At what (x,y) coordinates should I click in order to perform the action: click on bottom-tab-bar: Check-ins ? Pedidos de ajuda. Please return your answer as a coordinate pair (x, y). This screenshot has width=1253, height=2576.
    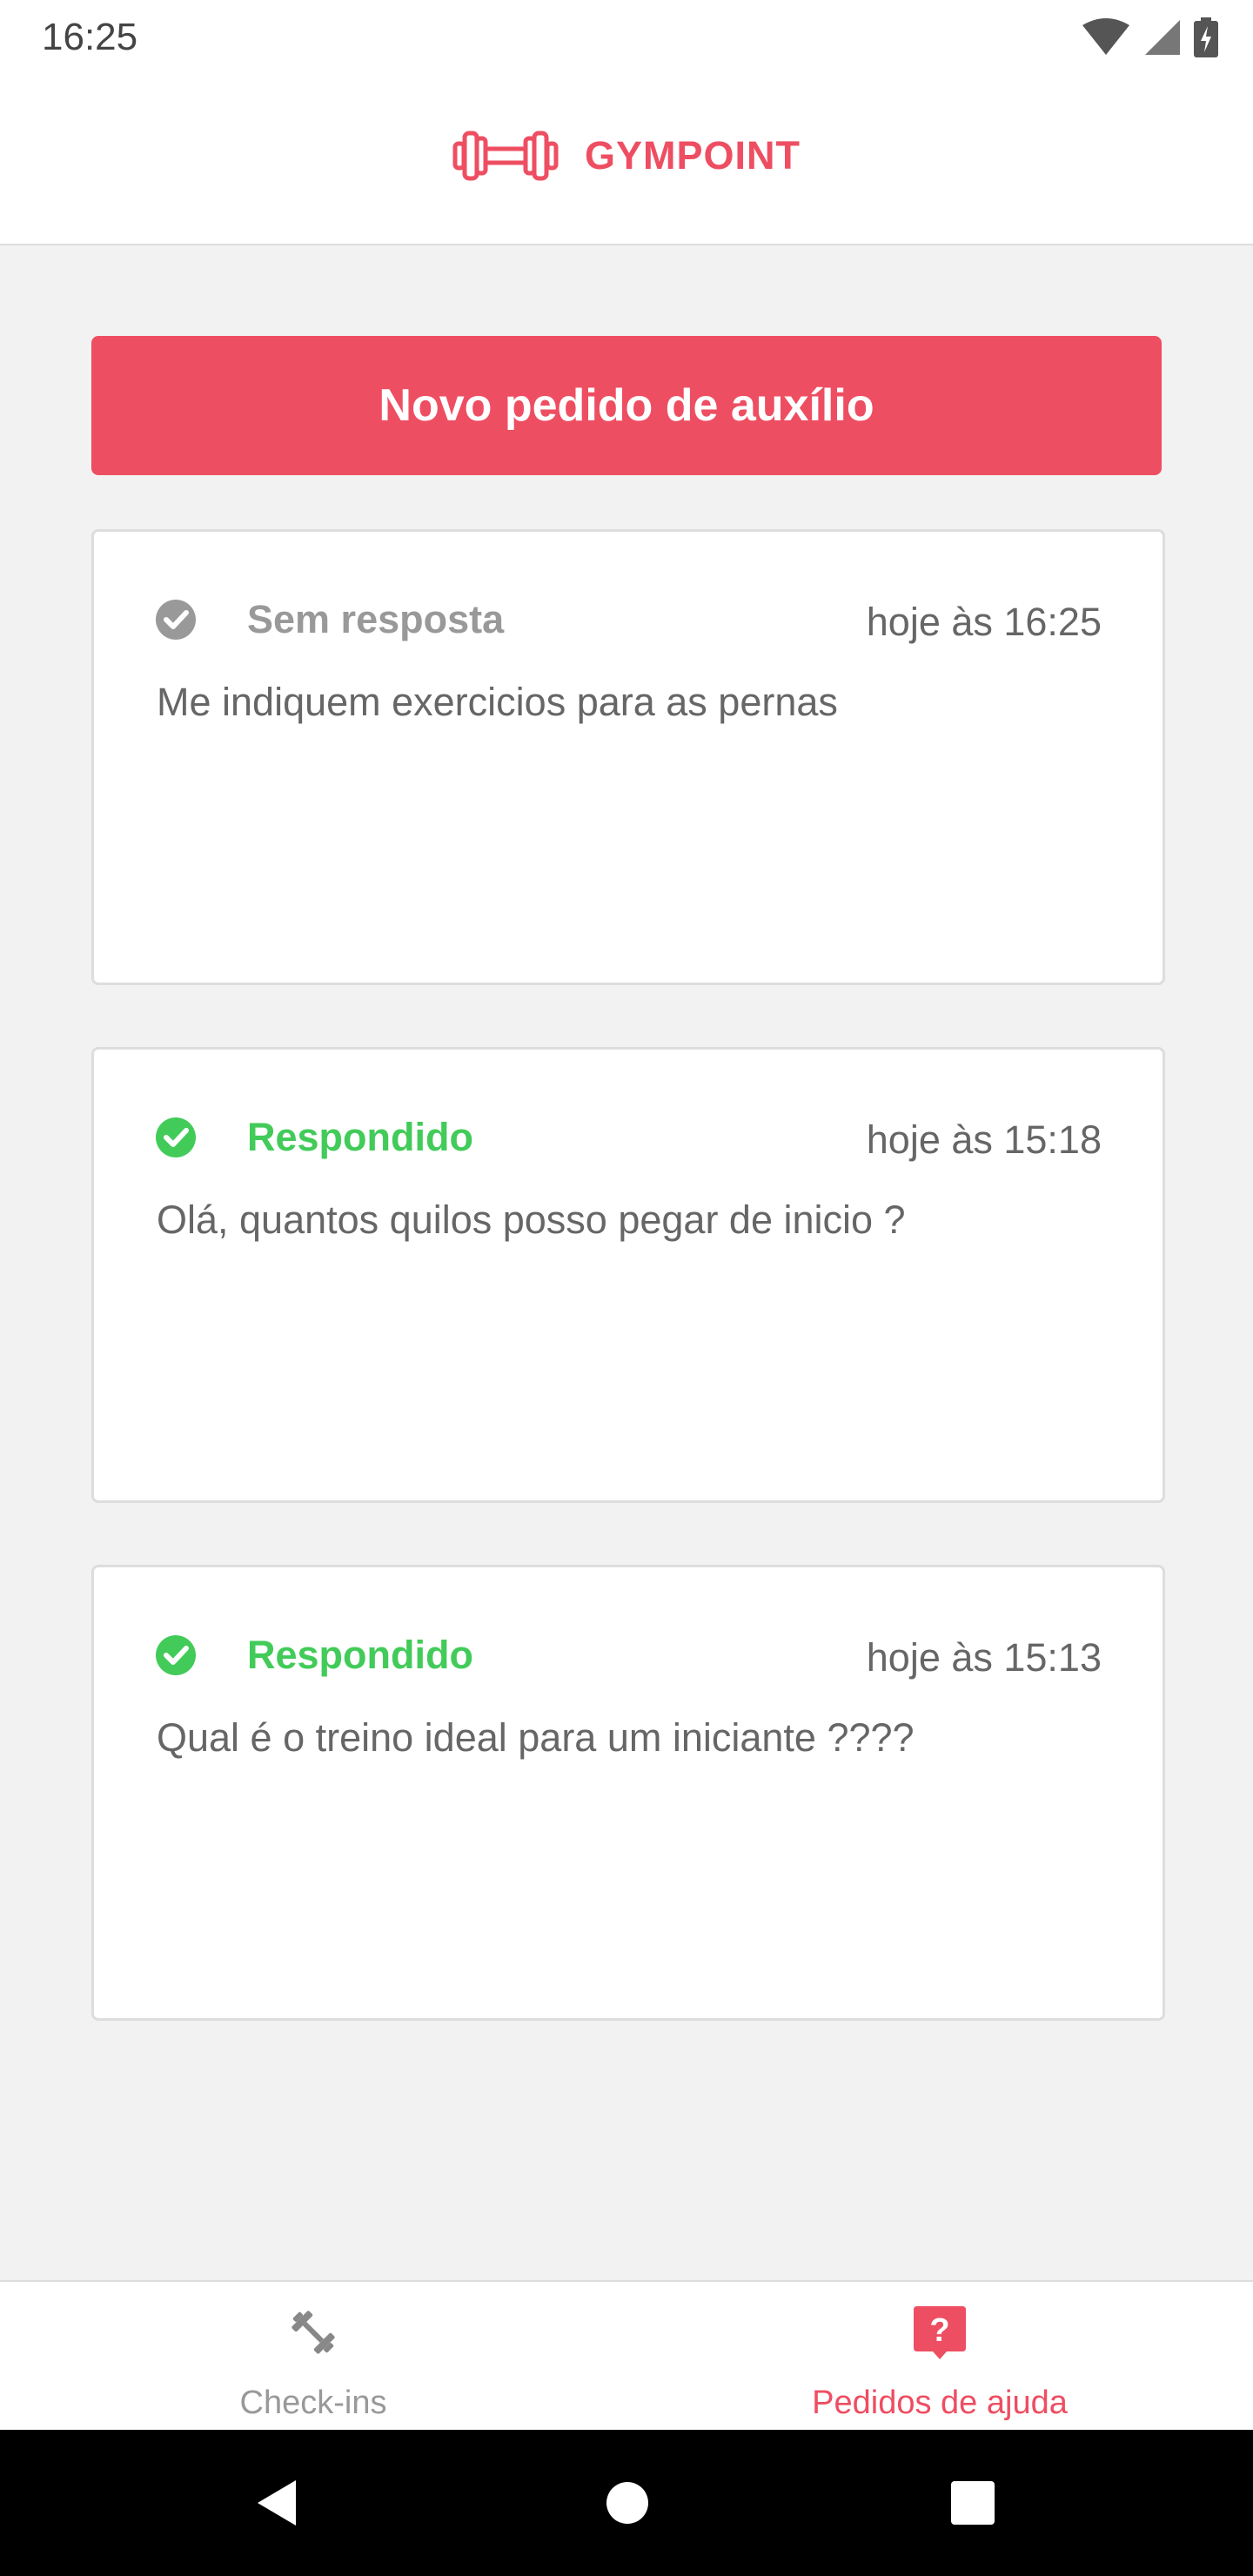
    Looking at the image, I should click on (626, 2356).